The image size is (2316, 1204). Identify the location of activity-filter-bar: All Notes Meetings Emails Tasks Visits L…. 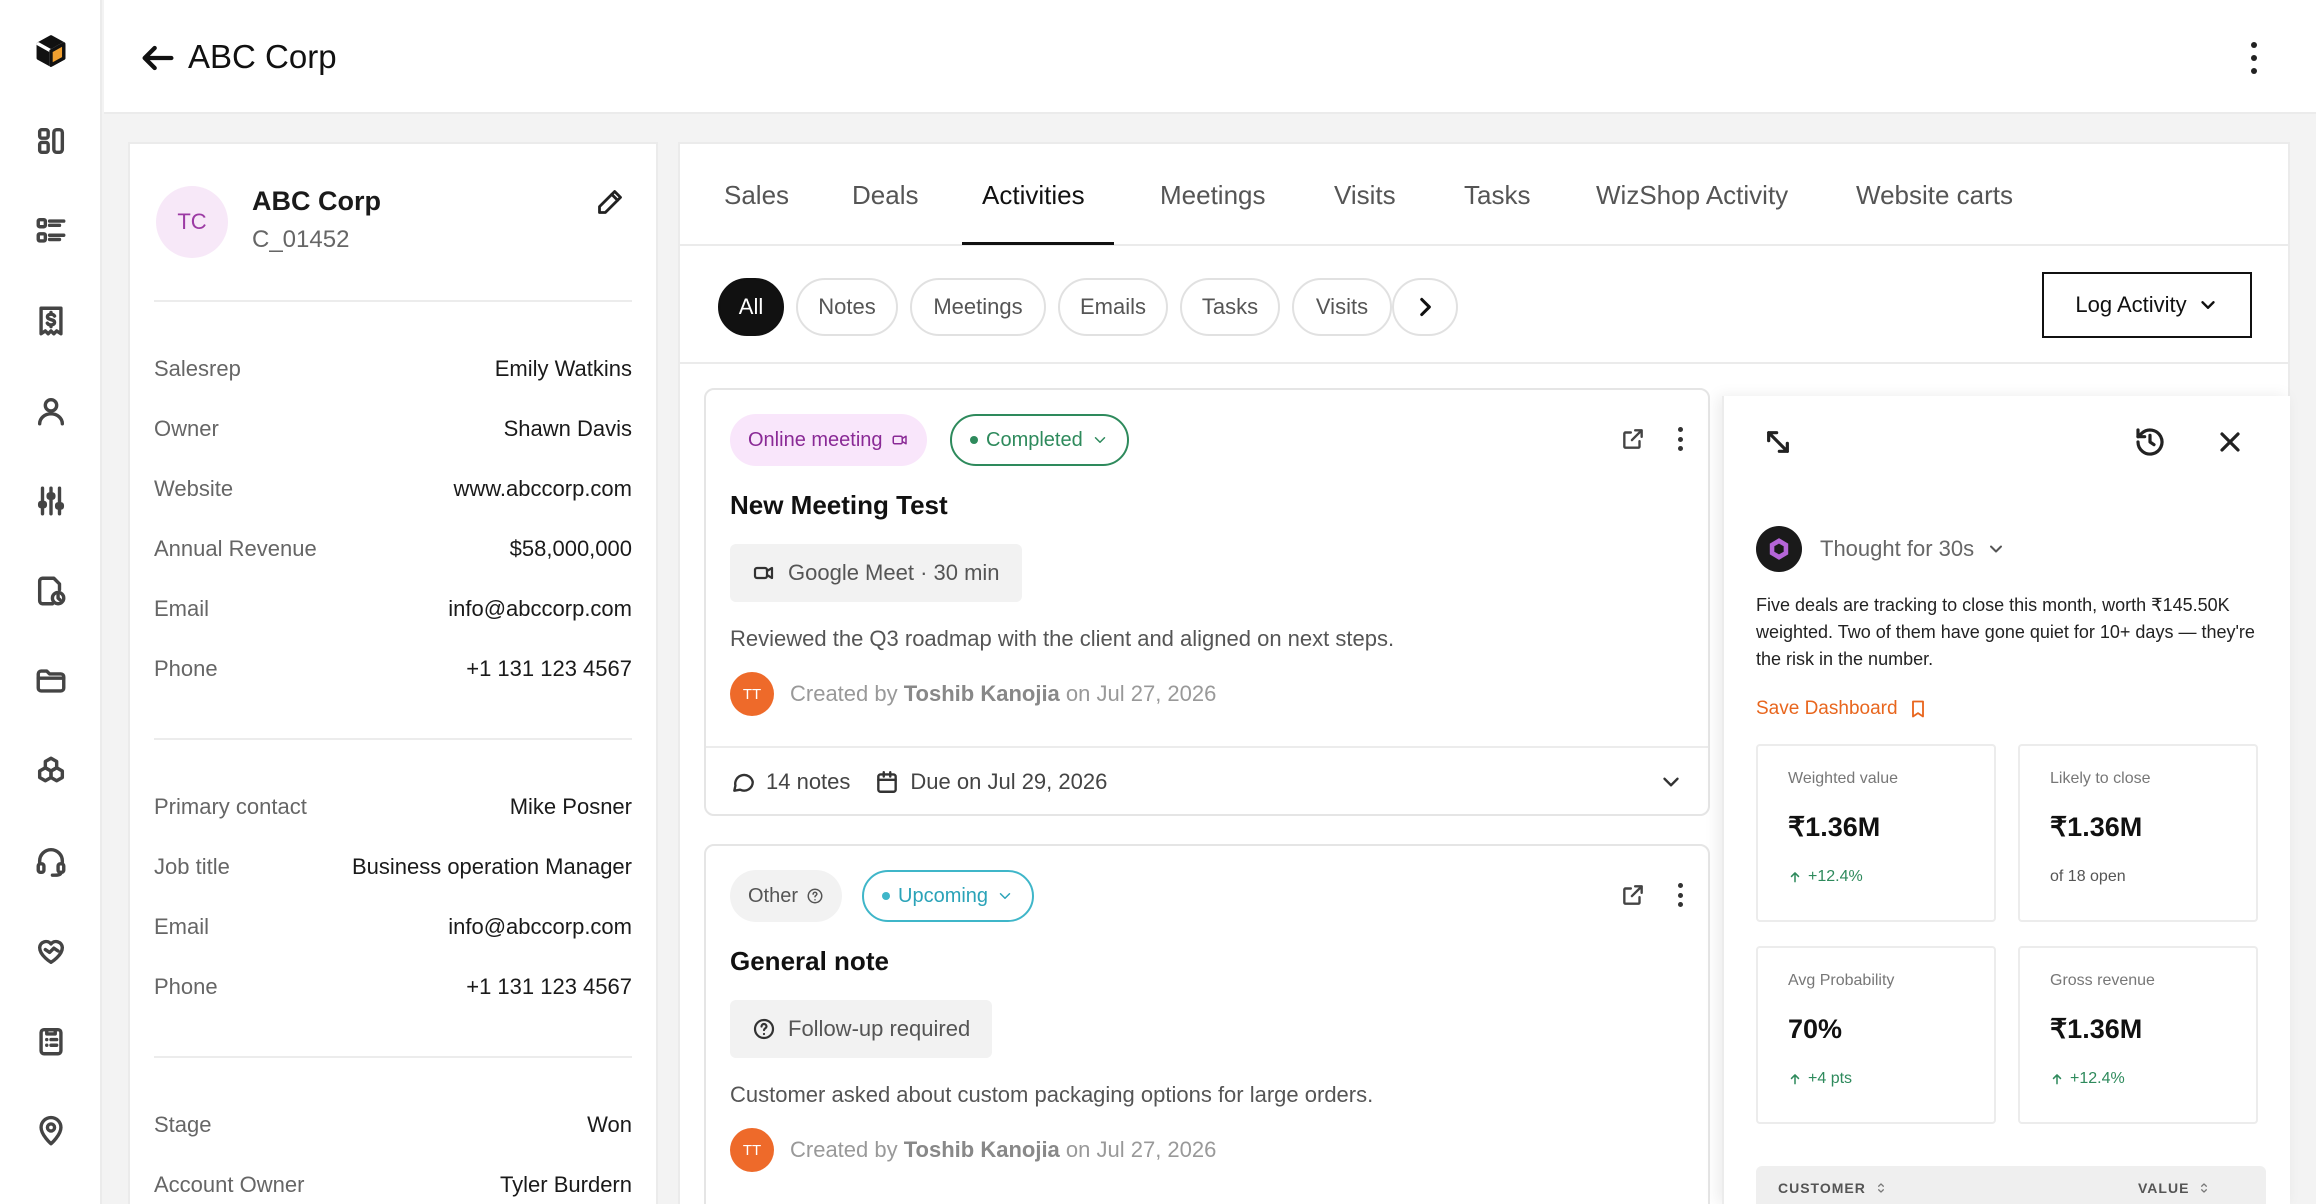
(1484, 305).